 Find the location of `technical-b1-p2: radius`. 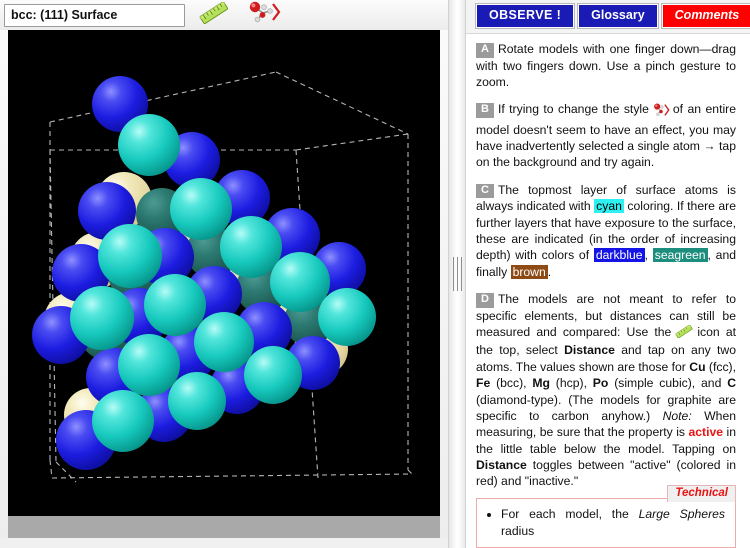

technical-b1-p2: radius is located at coordinates (518, 530).